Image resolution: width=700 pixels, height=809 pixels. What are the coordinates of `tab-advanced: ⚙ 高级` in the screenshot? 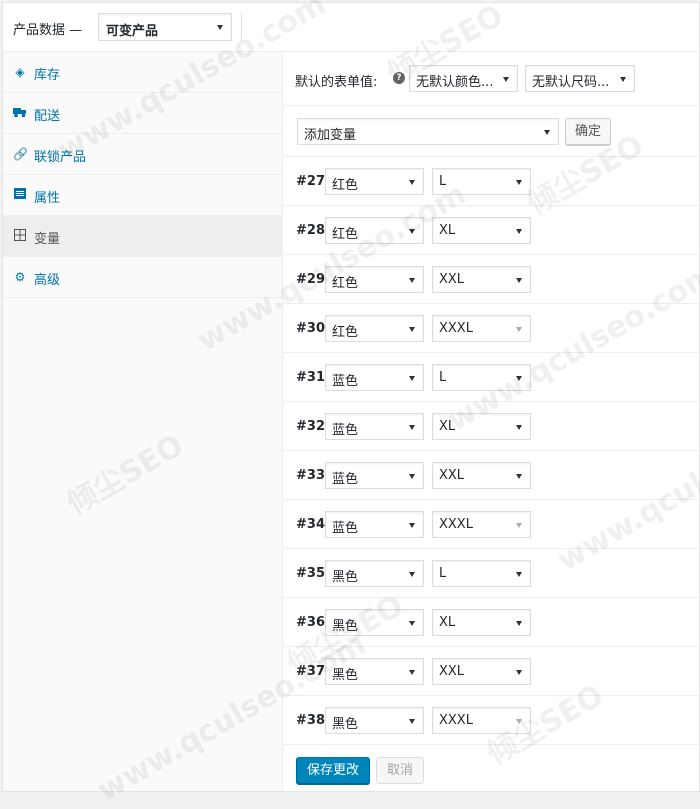 It's located at (142, 277).